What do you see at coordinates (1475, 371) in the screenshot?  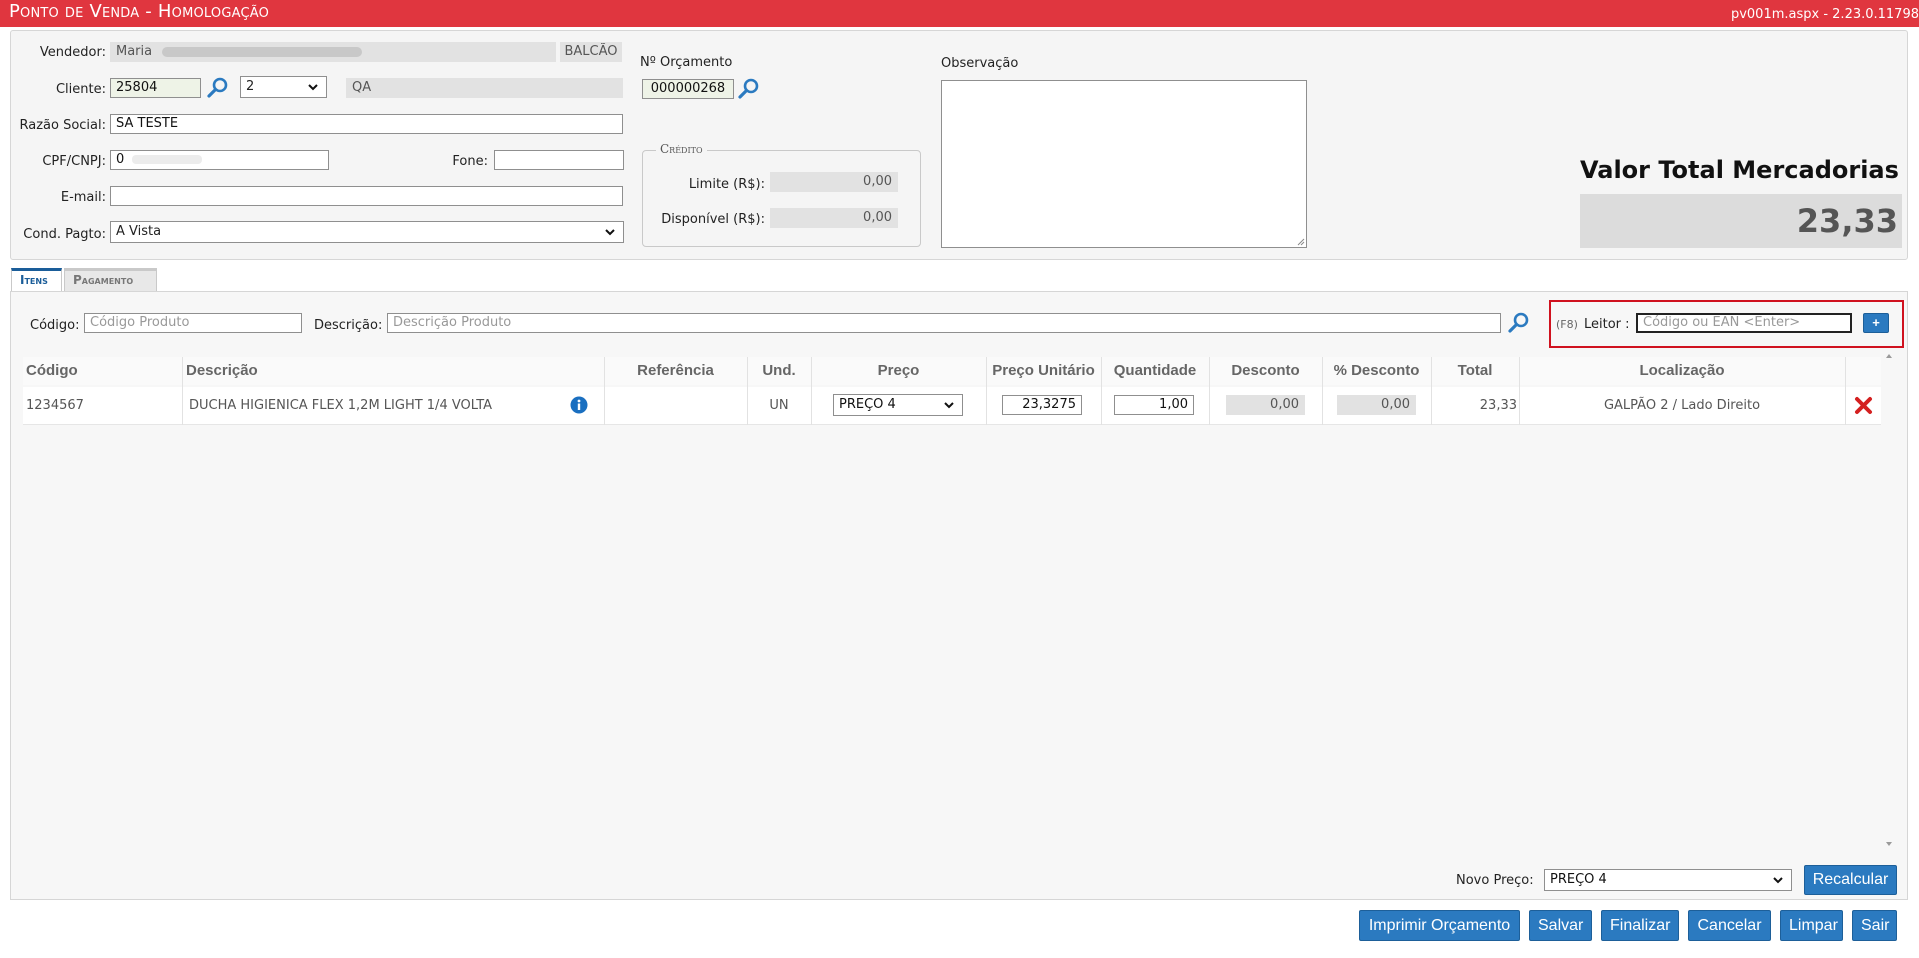 I see `column-header-total: Total` at bounding box center [1475, 371].